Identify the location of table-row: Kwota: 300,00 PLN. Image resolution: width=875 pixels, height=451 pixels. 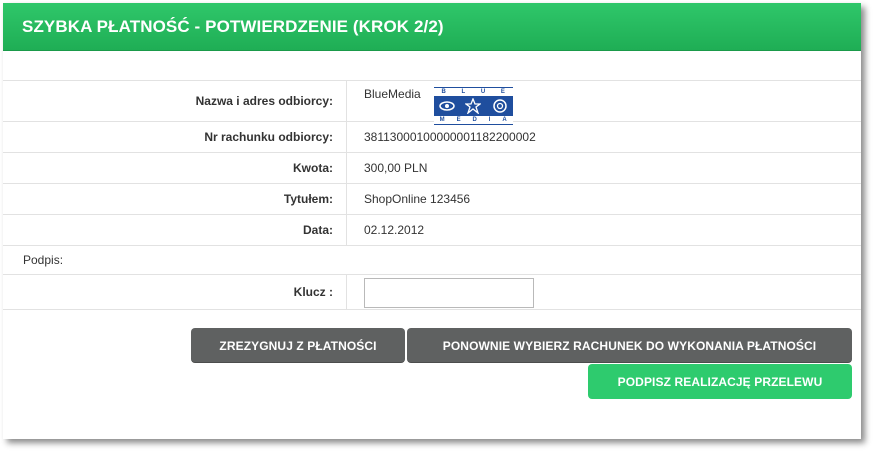
(432, 168).